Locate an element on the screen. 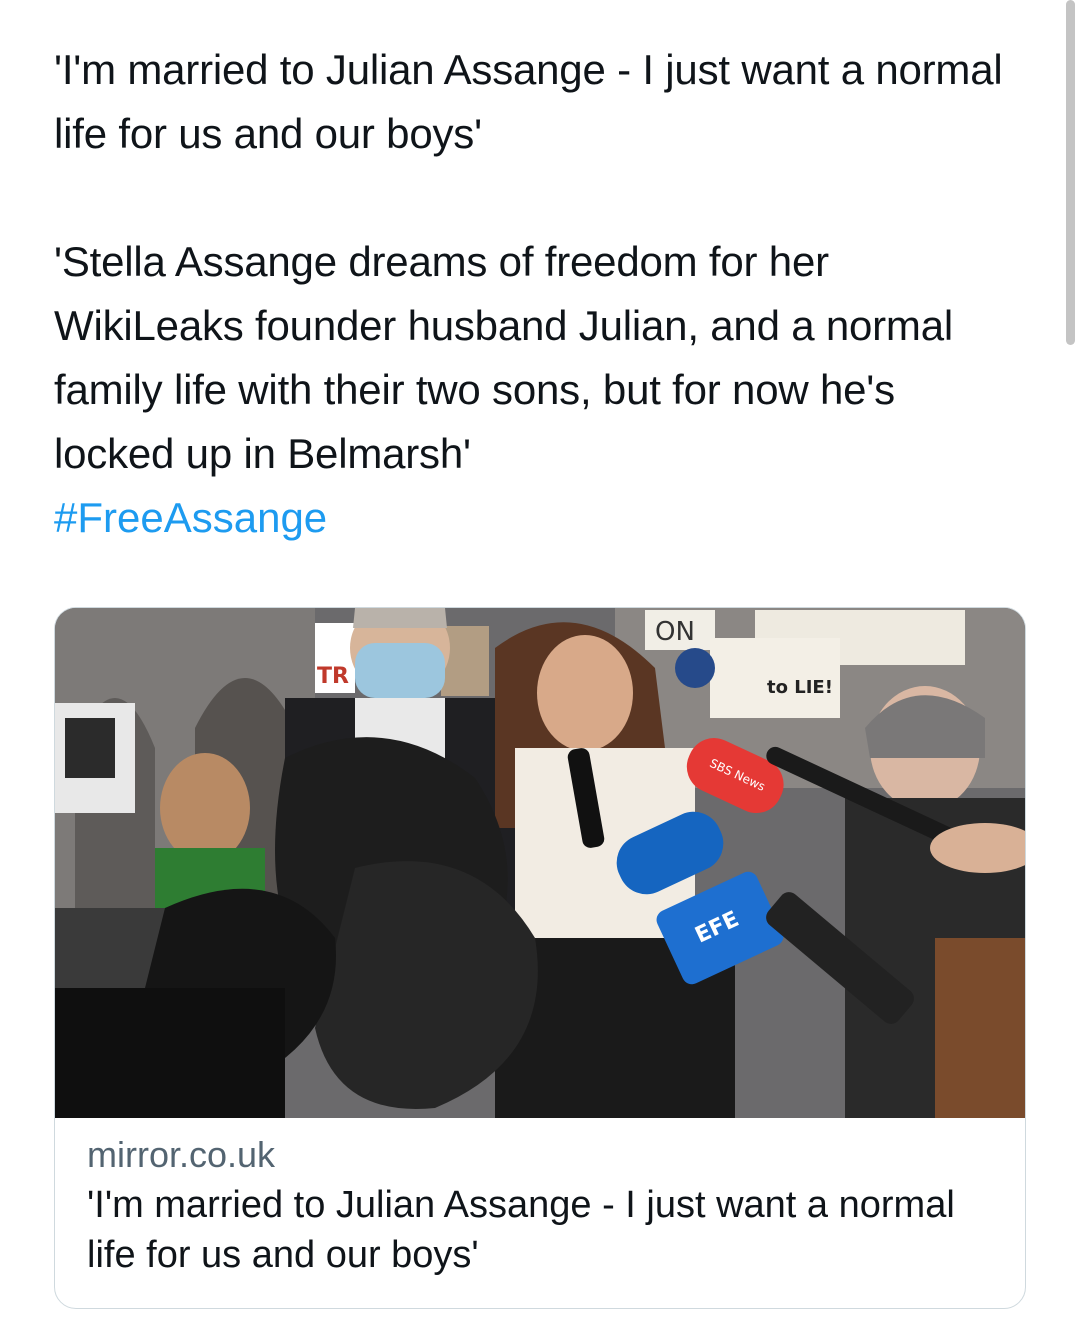  hashtag-link: #FreeAssange is located at coordinates (534, 518).